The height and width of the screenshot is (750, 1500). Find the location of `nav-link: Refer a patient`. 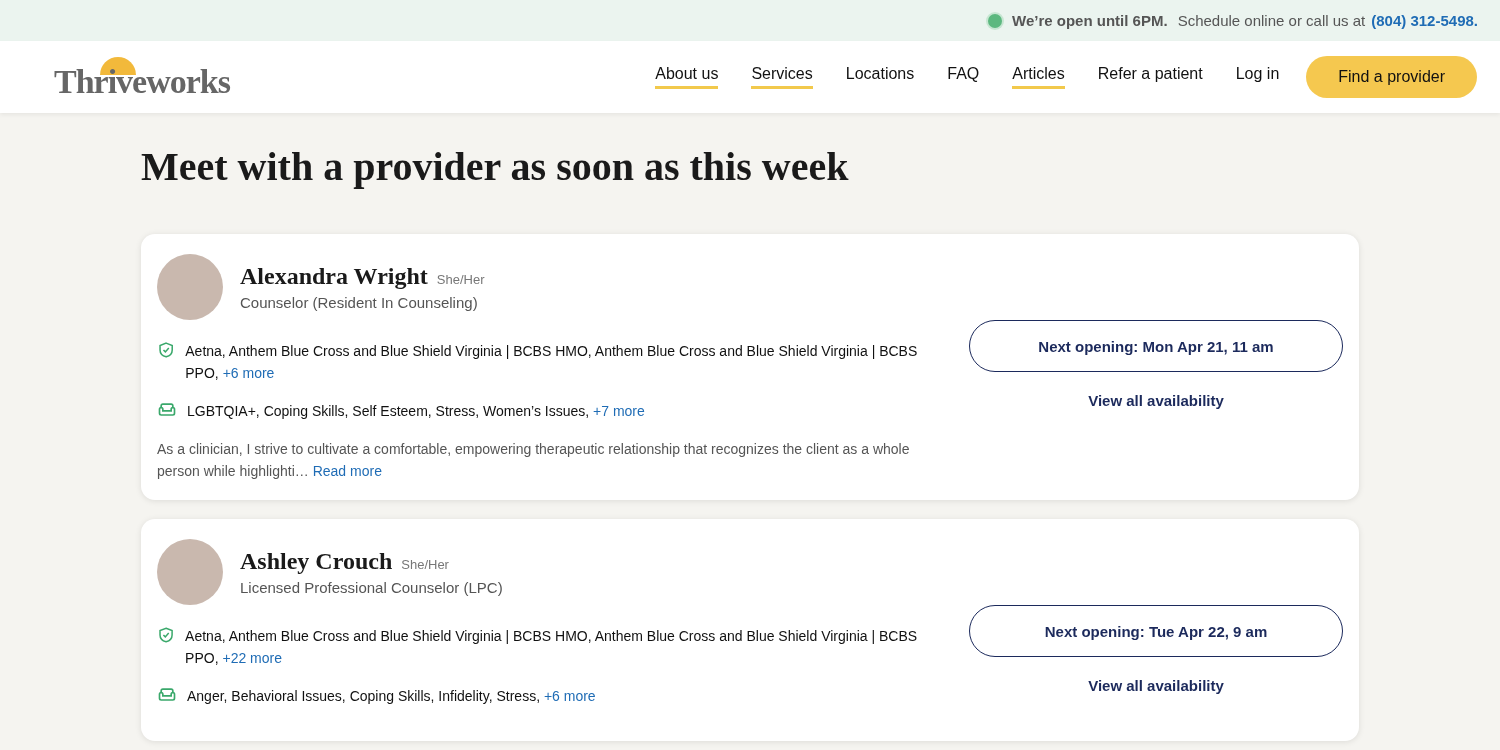

nav-link: Refer a patient is located at coordinates (1150, 77).